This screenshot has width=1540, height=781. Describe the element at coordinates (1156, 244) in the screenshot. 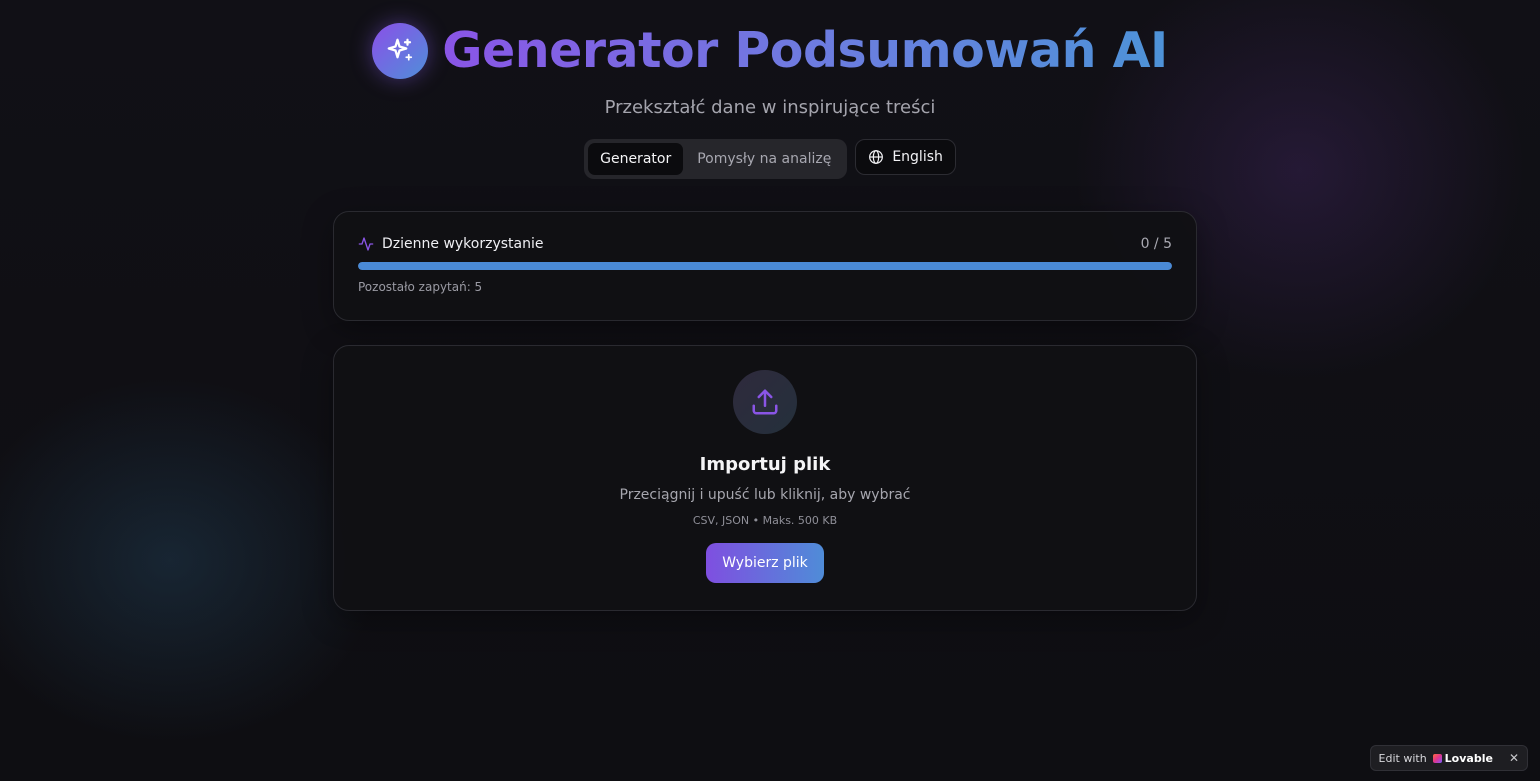

I see `usage-count: 0 / 5` at that location.